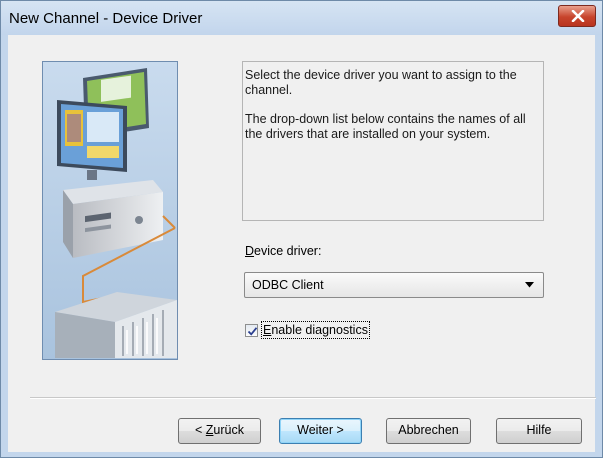 This screenshot has height=460, width=605. I want to click on device-driver-label: Device driver:, so click(283, 251).